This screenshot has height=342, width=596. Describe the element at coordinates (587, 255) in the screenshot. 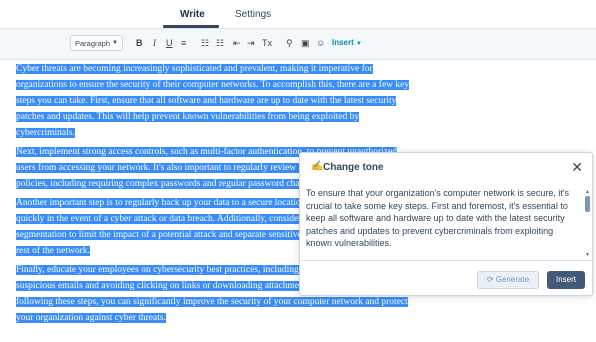

I see `scroll-down-arrow-icon: ▼` at that location.